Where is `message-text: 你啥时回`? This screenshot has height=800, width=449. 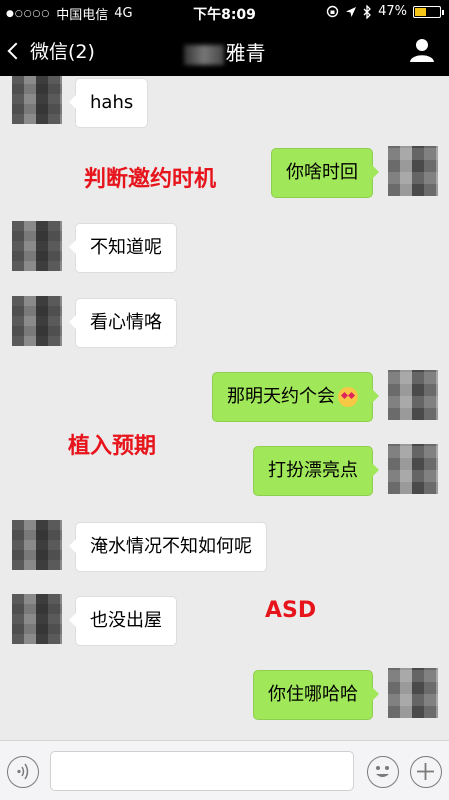
message-text: 你啥时回 is located at coordinates (322, 172).